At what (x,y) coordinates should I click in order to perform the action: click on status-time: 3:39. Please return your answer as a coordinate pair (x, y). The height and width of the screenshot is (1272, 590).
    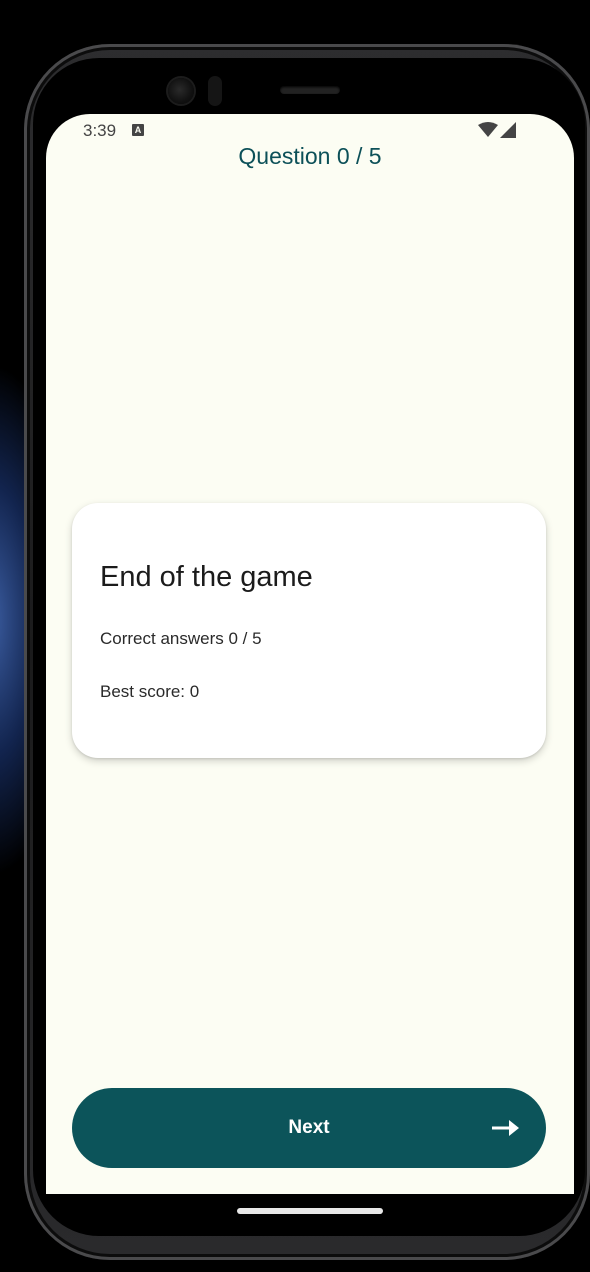
    Looking at the image, I should click on (100, 130).